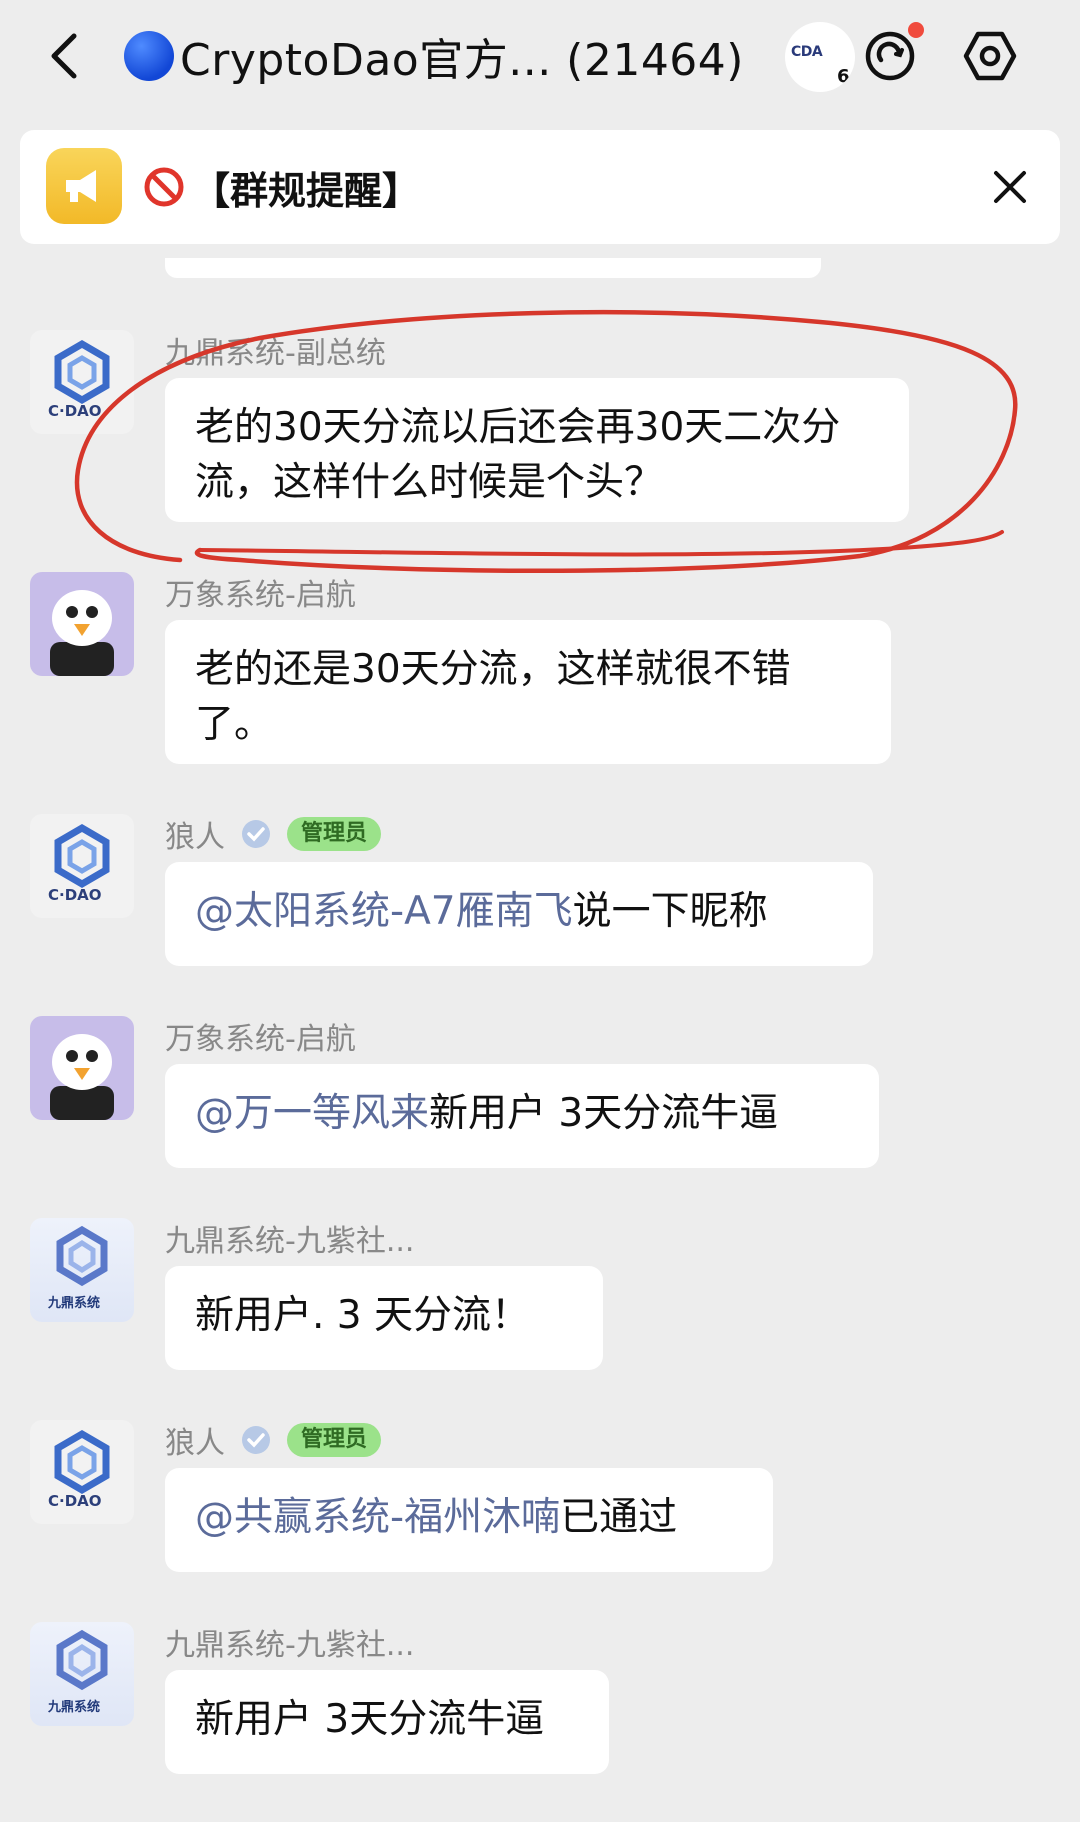  I want to click on message-bubble: 老的30天分流以后还会再30天二次分流，这样什么时候是个头？, so click(537, 450).